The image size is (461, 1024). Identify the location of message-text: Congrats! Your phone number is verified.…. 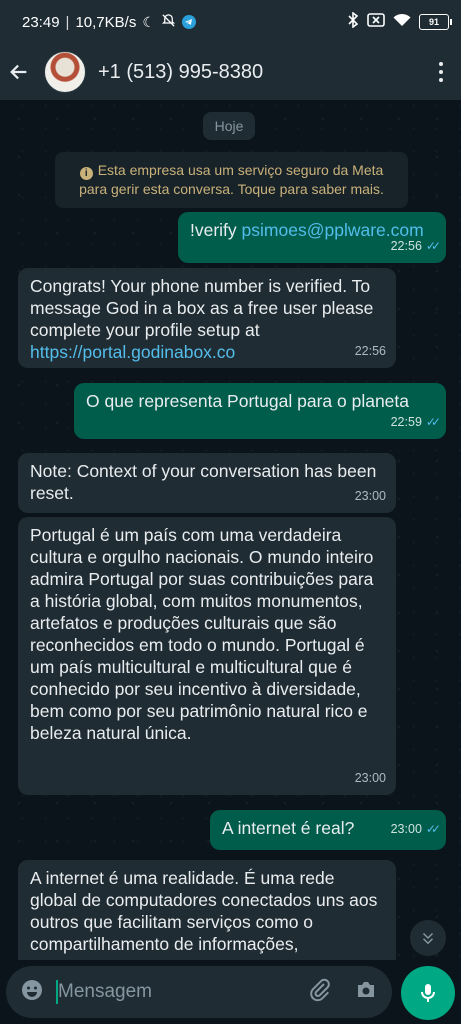
(202, 308).